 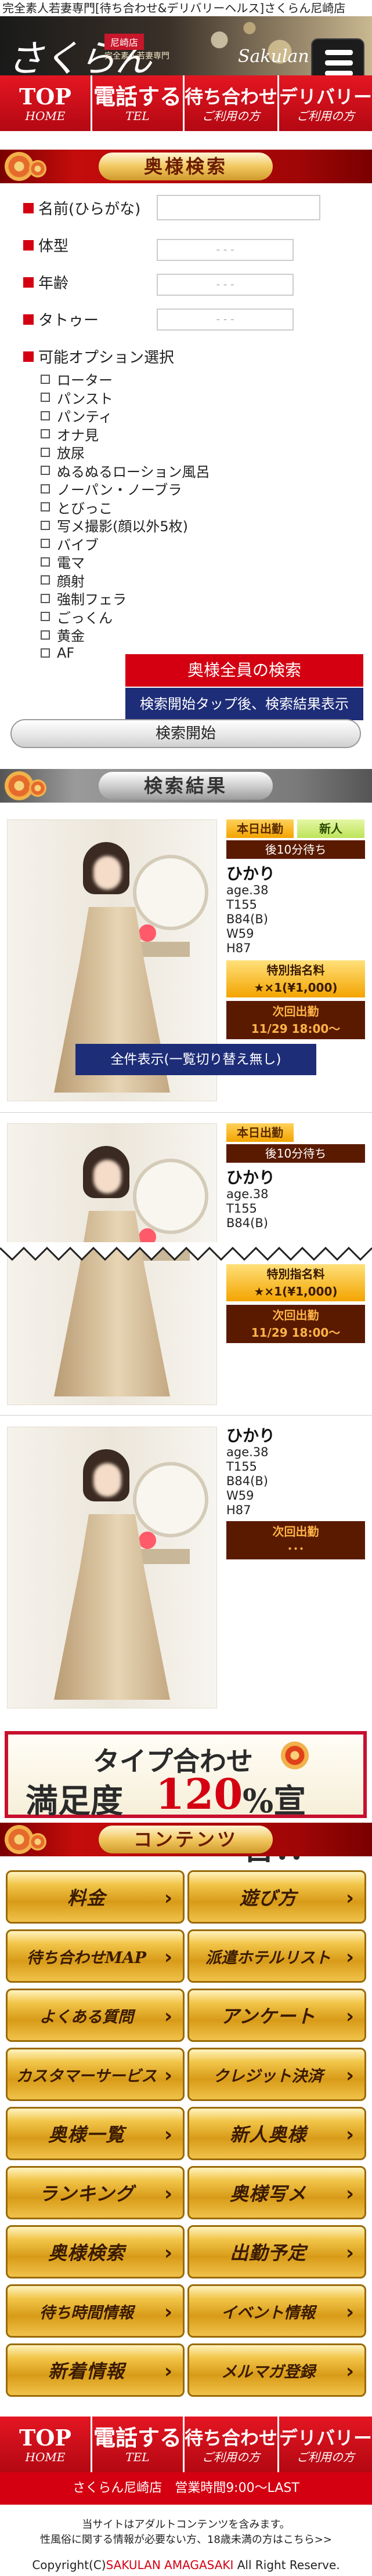 What do you see at coordinates (125, 398) in the screenshot?
I see `option-checkbox: パンスト` at bounding box center [125, 398].